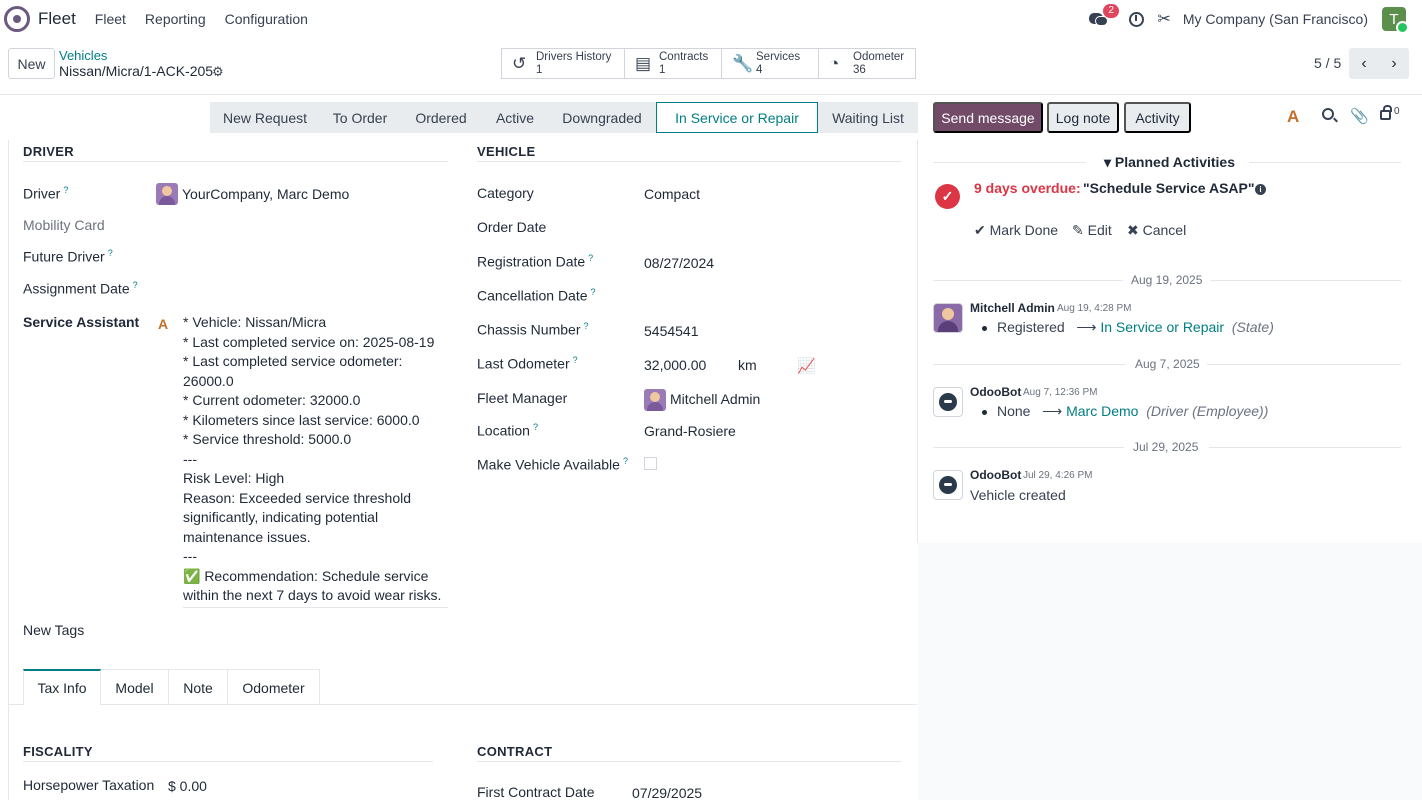 The height and width of the screenshot is (800, 1422). Describe the element at coordinates (1394, 63) in the screenshot. I see `chevron-right-icon: ›` at that location.